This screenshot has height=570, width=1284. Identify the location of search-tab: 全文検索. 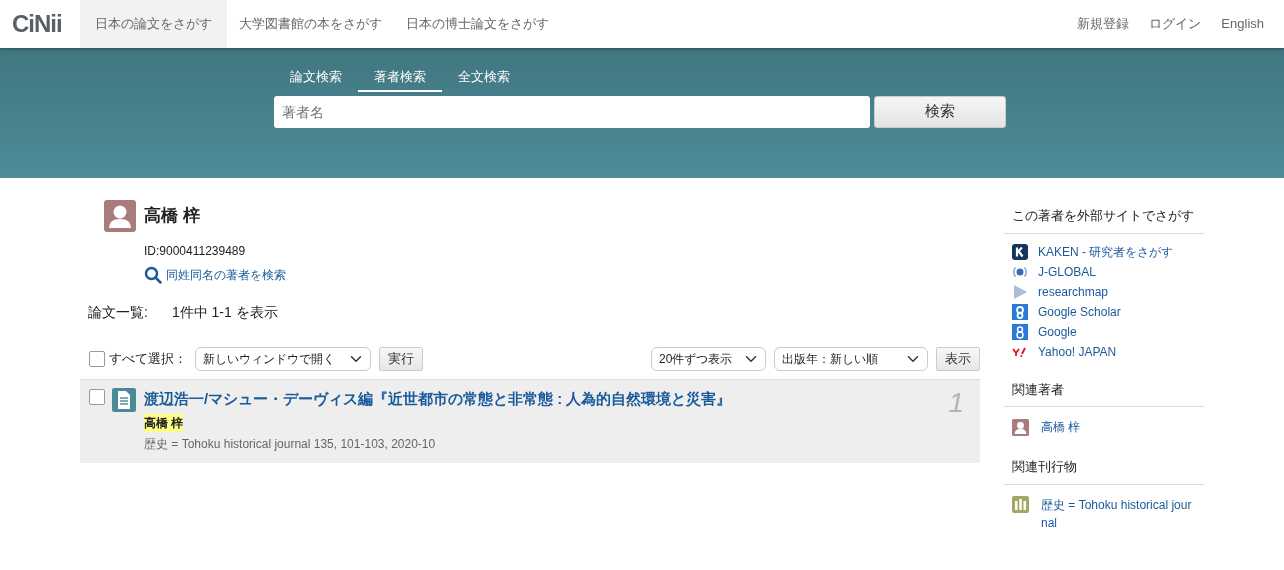
(484, 78).